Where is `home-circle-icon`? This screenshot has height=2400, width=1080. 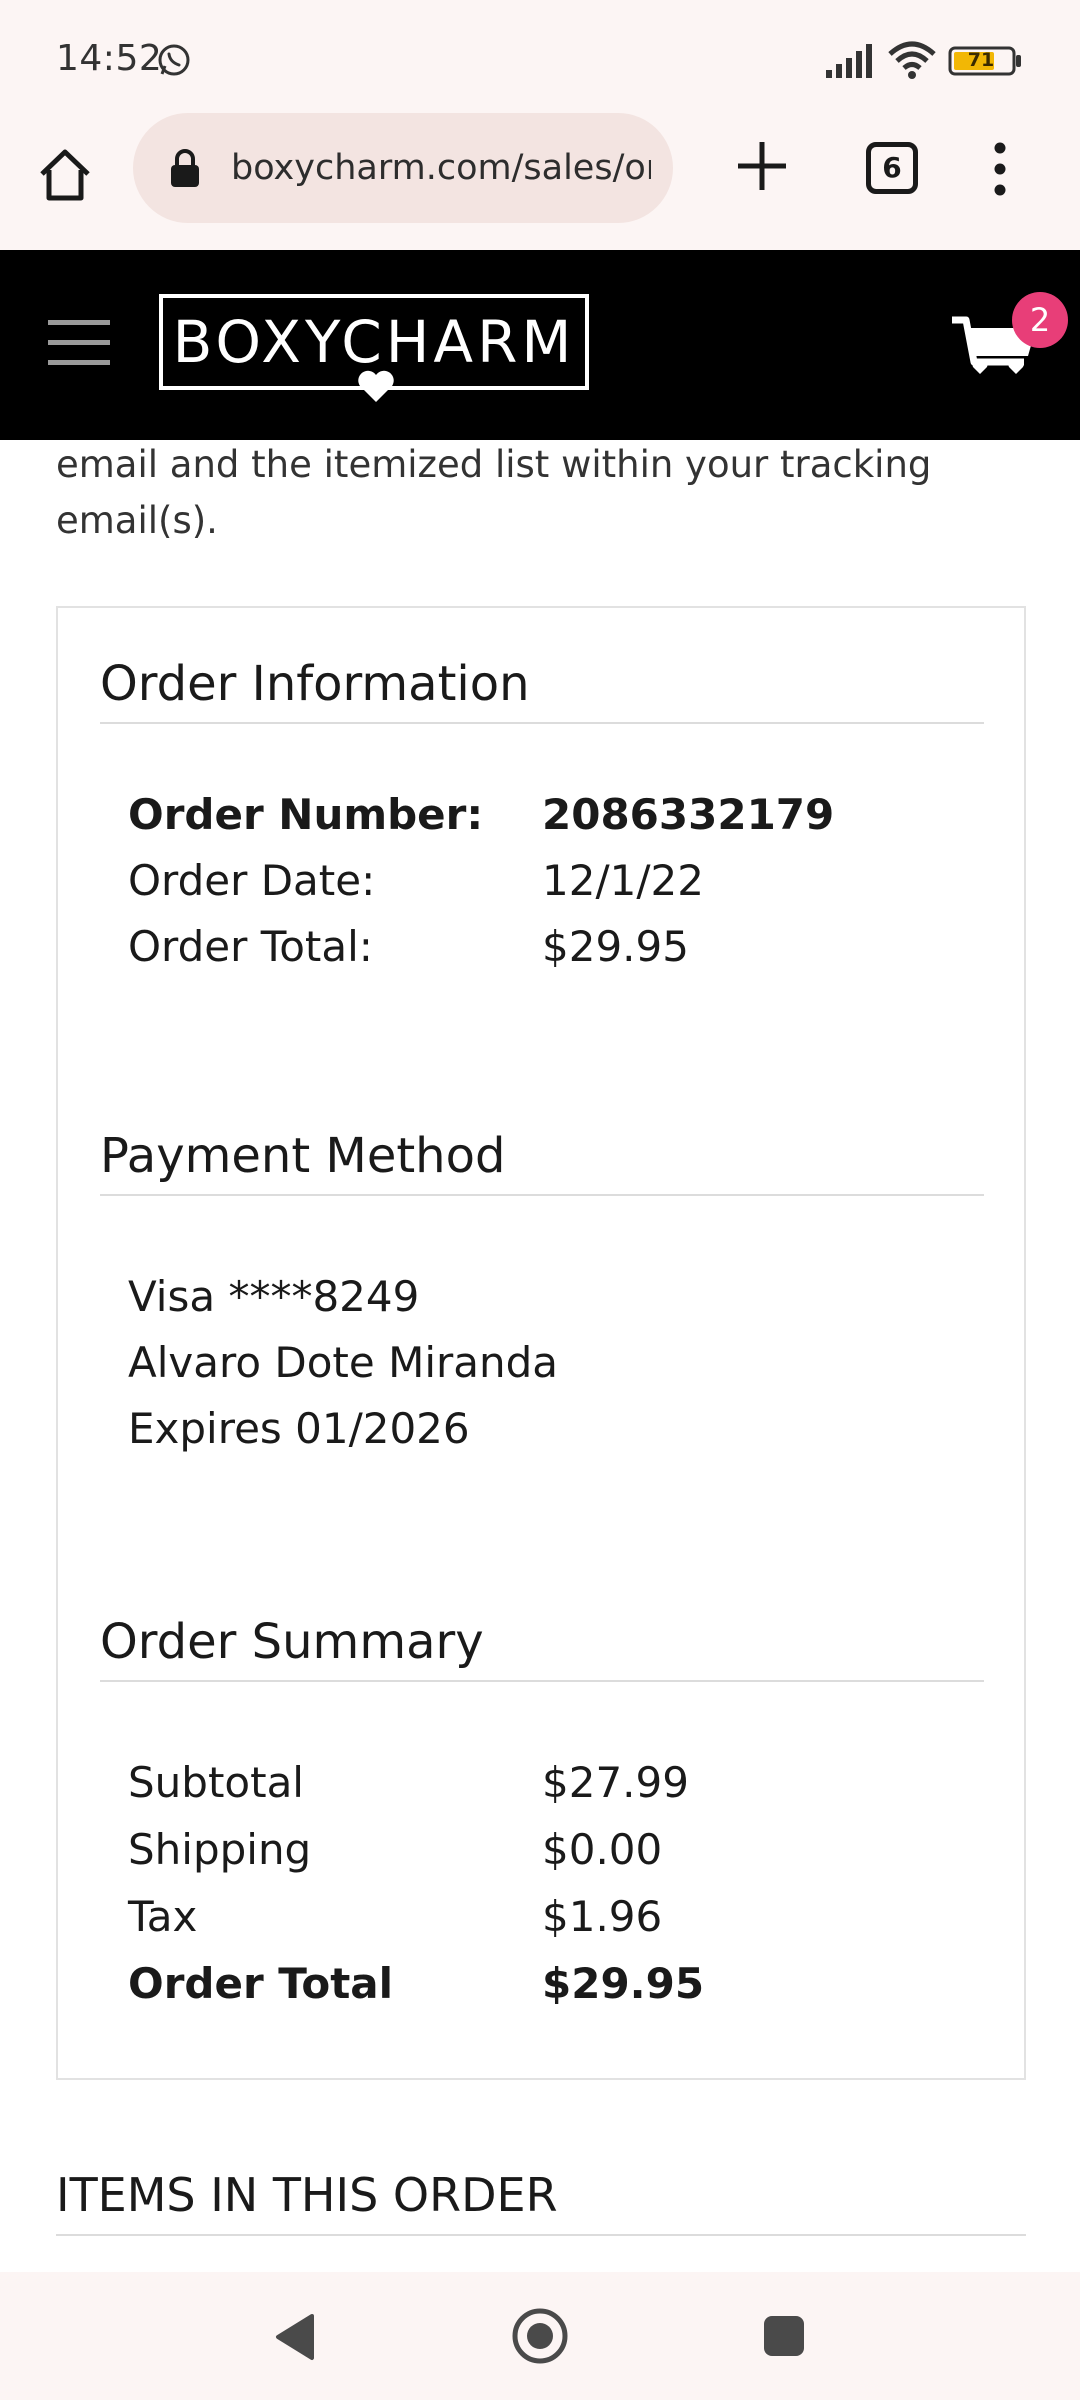
home-circle-icon is located at coordinates (540, 2336).